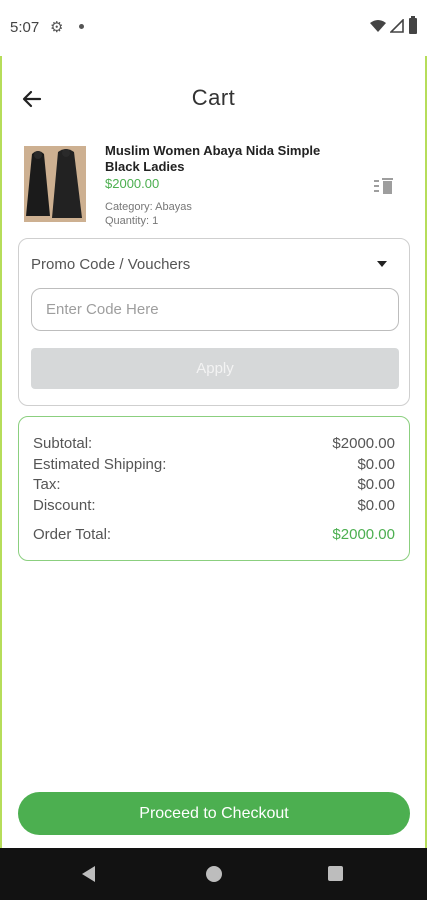 The image size is (427, 900). What do you see at coordinates (214, 445) in the screenshot?
I see `subtotal-row: Subtotal: $2000.00` at bounding box center [214, 445].